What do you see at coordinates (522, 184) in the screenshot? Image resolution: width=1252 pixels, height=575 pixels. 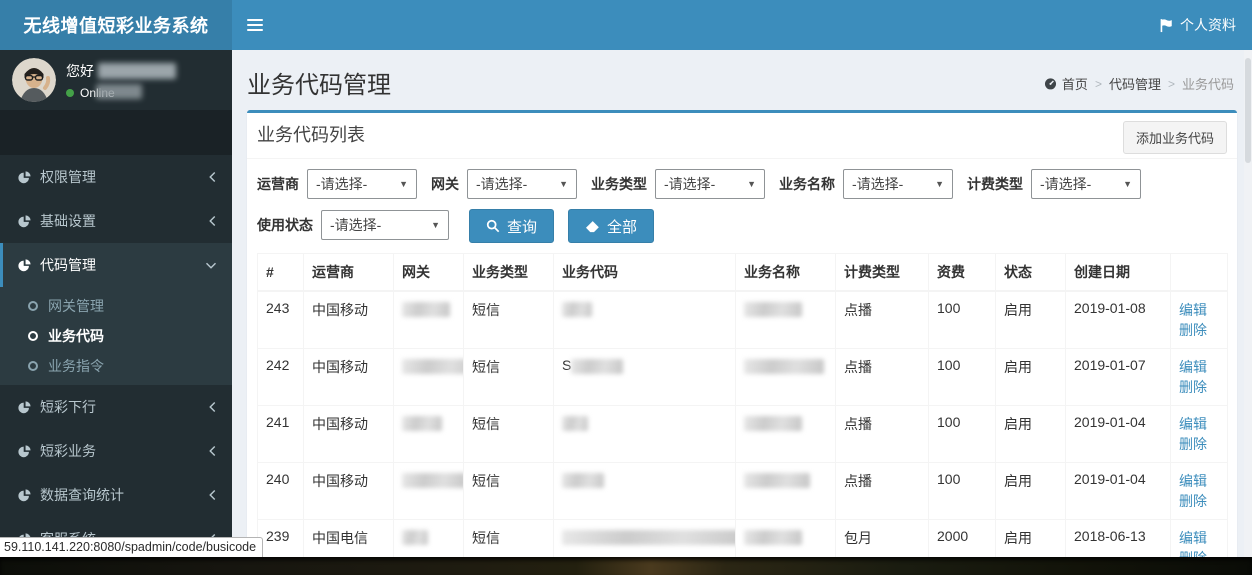 I see `gateway-select: -请选择- ▼` at bounding box center [522, 184].